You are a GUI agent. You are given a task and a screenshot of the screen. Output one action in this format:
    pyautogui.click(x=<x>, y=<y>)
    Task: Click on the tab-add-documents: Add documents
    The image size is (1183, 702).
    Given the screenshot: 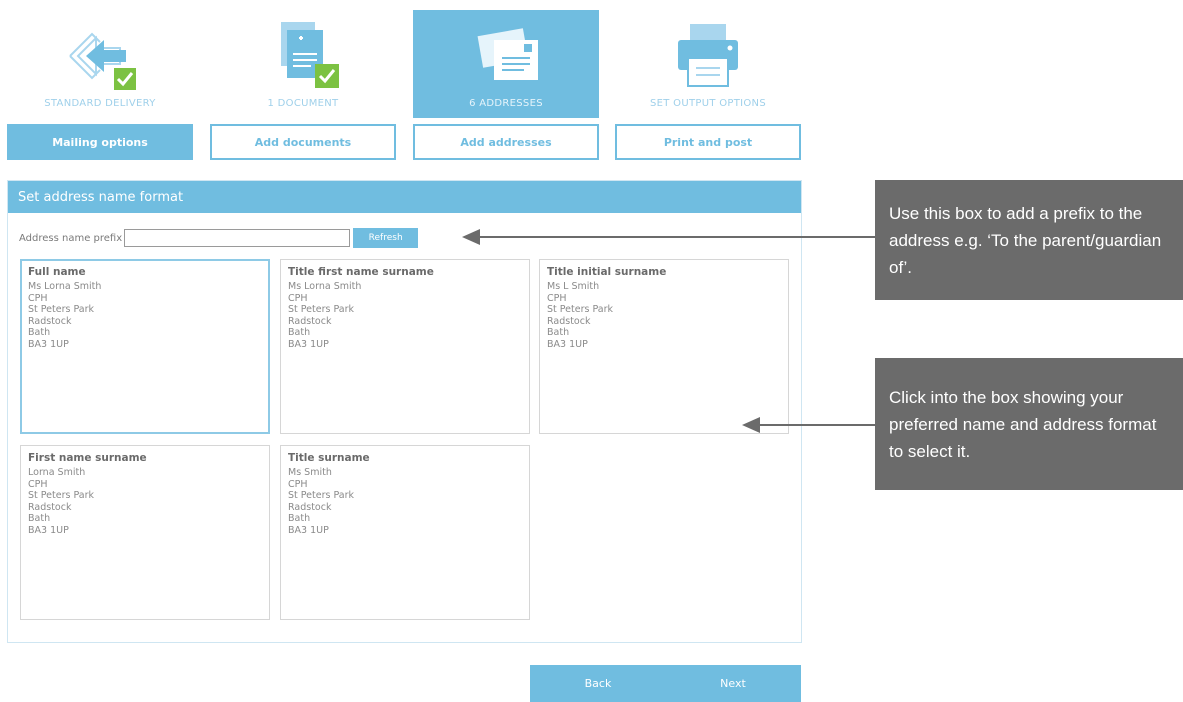 What is the action you would take?
    pyautogui.click(x=303, y=142)
    